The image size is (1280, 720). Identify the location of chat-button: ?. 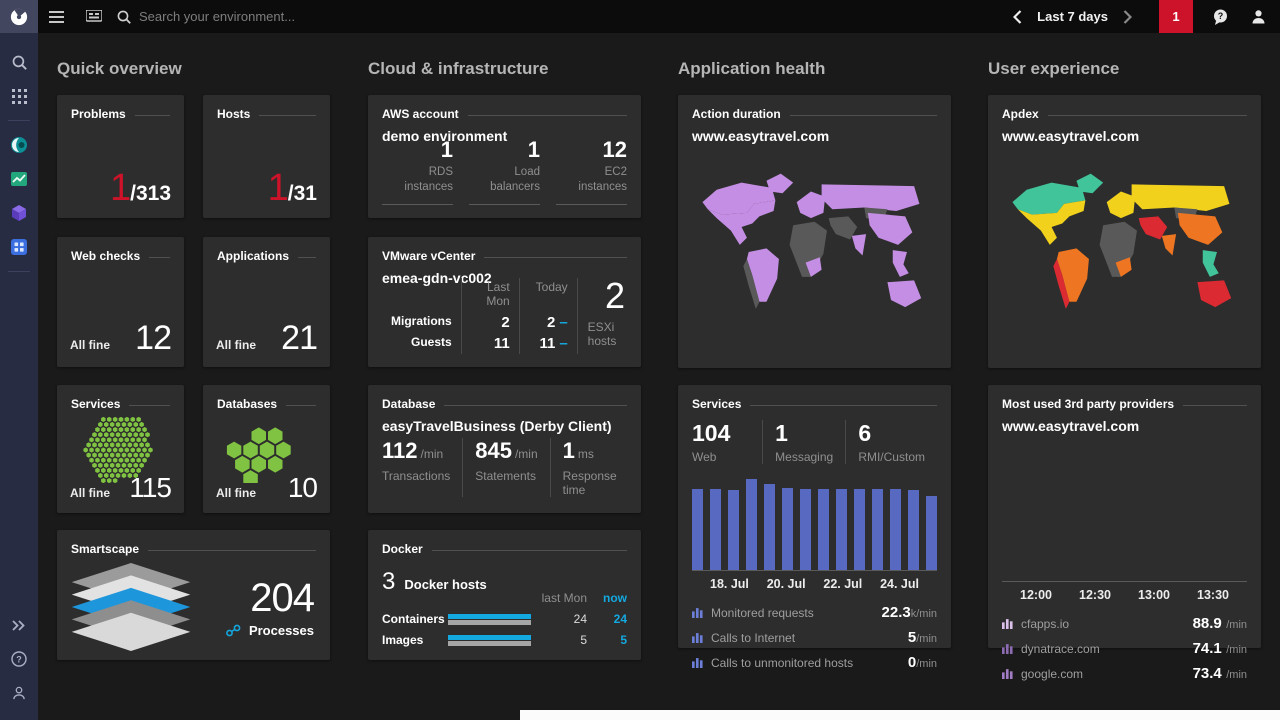
(1220, 16).